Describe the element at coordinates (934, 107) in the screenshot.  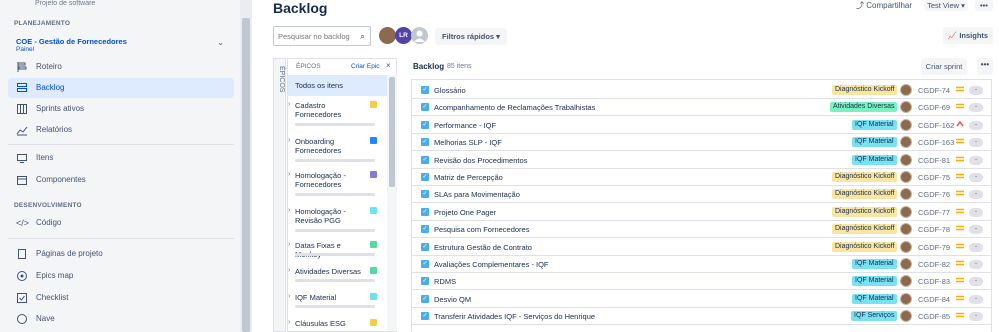
I see `issue-key: CGDF-69` at that location.